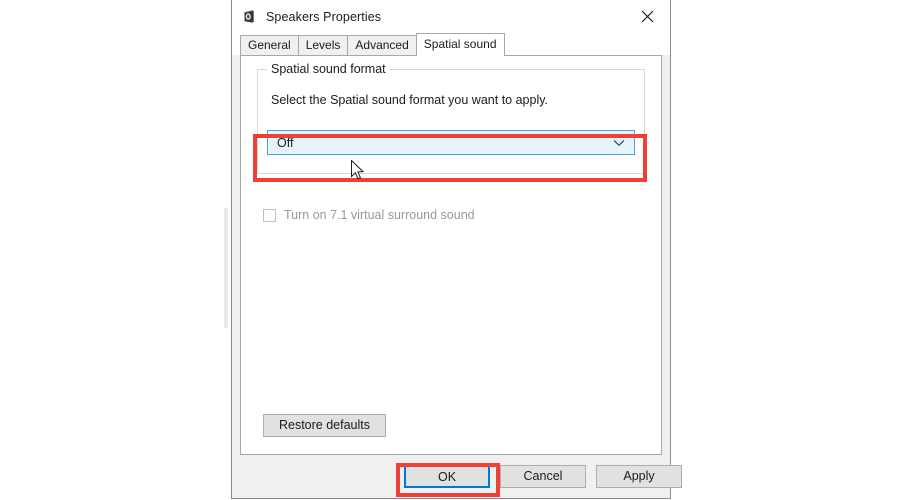  Describe the element at coordinates (226, 268) in the screenshot. I see `background-artifact` at that location.